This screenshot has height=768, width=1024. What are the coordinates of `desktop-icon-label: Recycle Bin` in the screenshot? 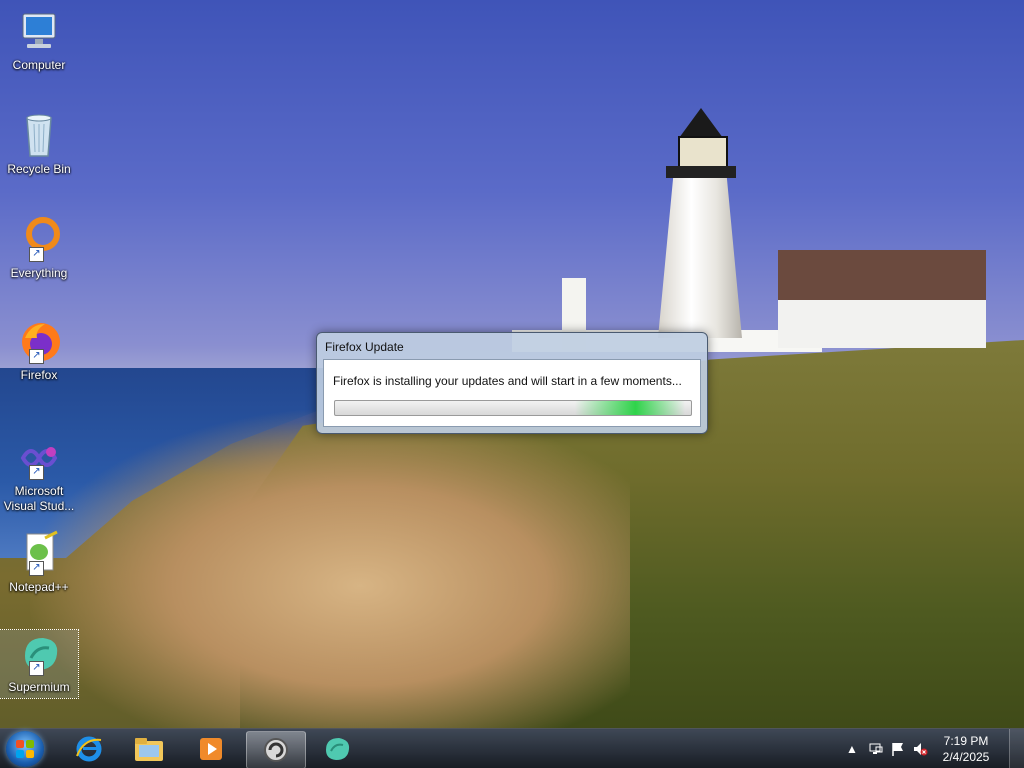 It's located at (39, 169).